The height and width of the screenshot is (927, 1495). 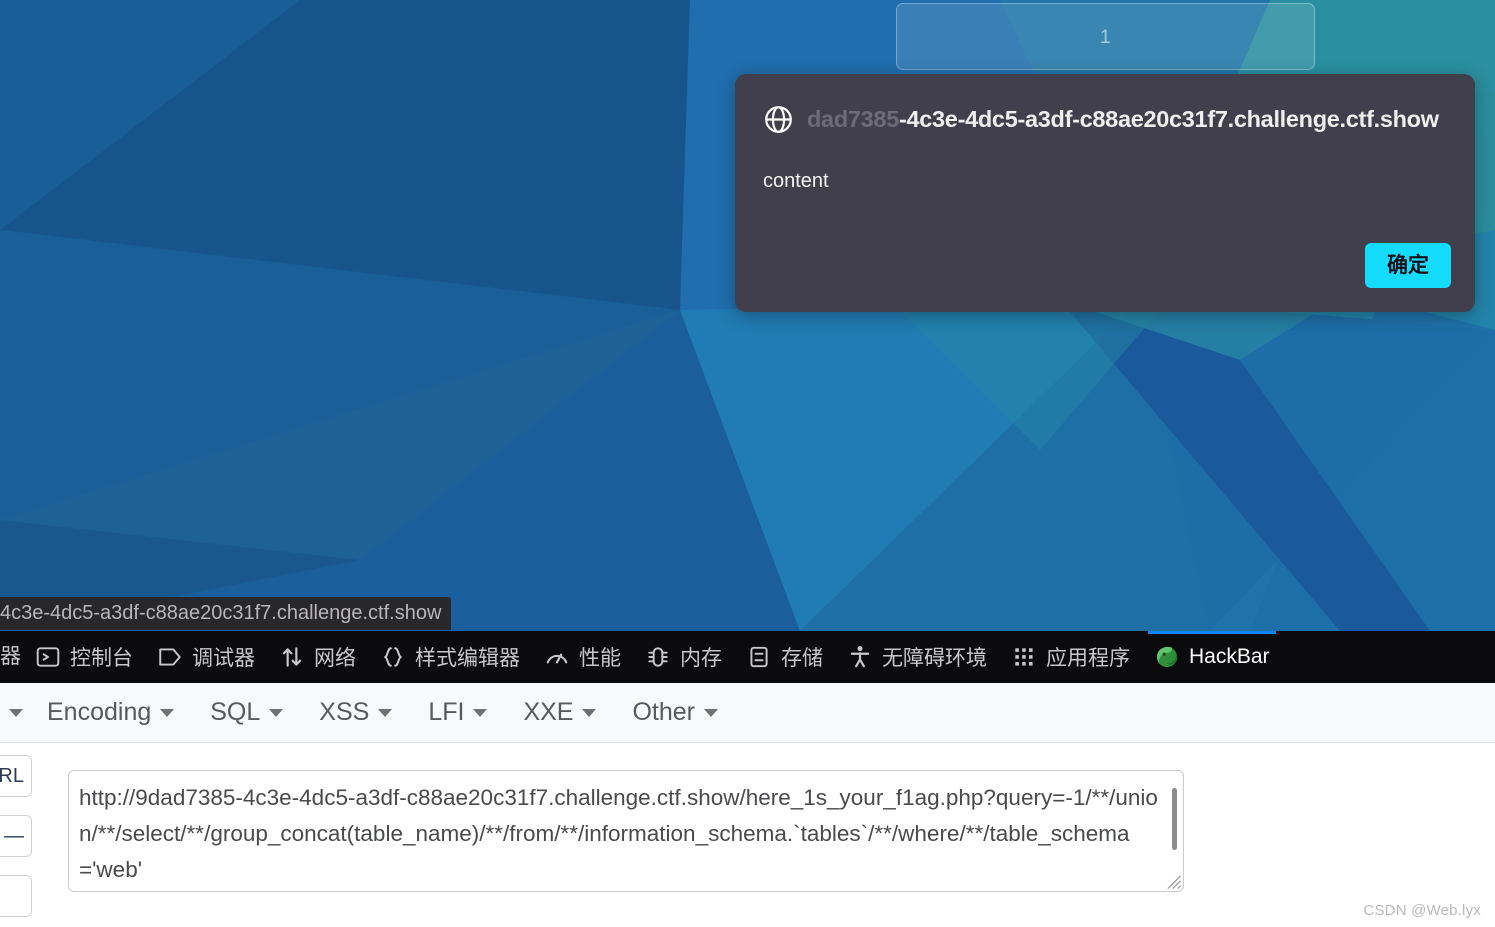 I want to click on dialog-origin-prefix: dad7385, so click(x=853, y=118).